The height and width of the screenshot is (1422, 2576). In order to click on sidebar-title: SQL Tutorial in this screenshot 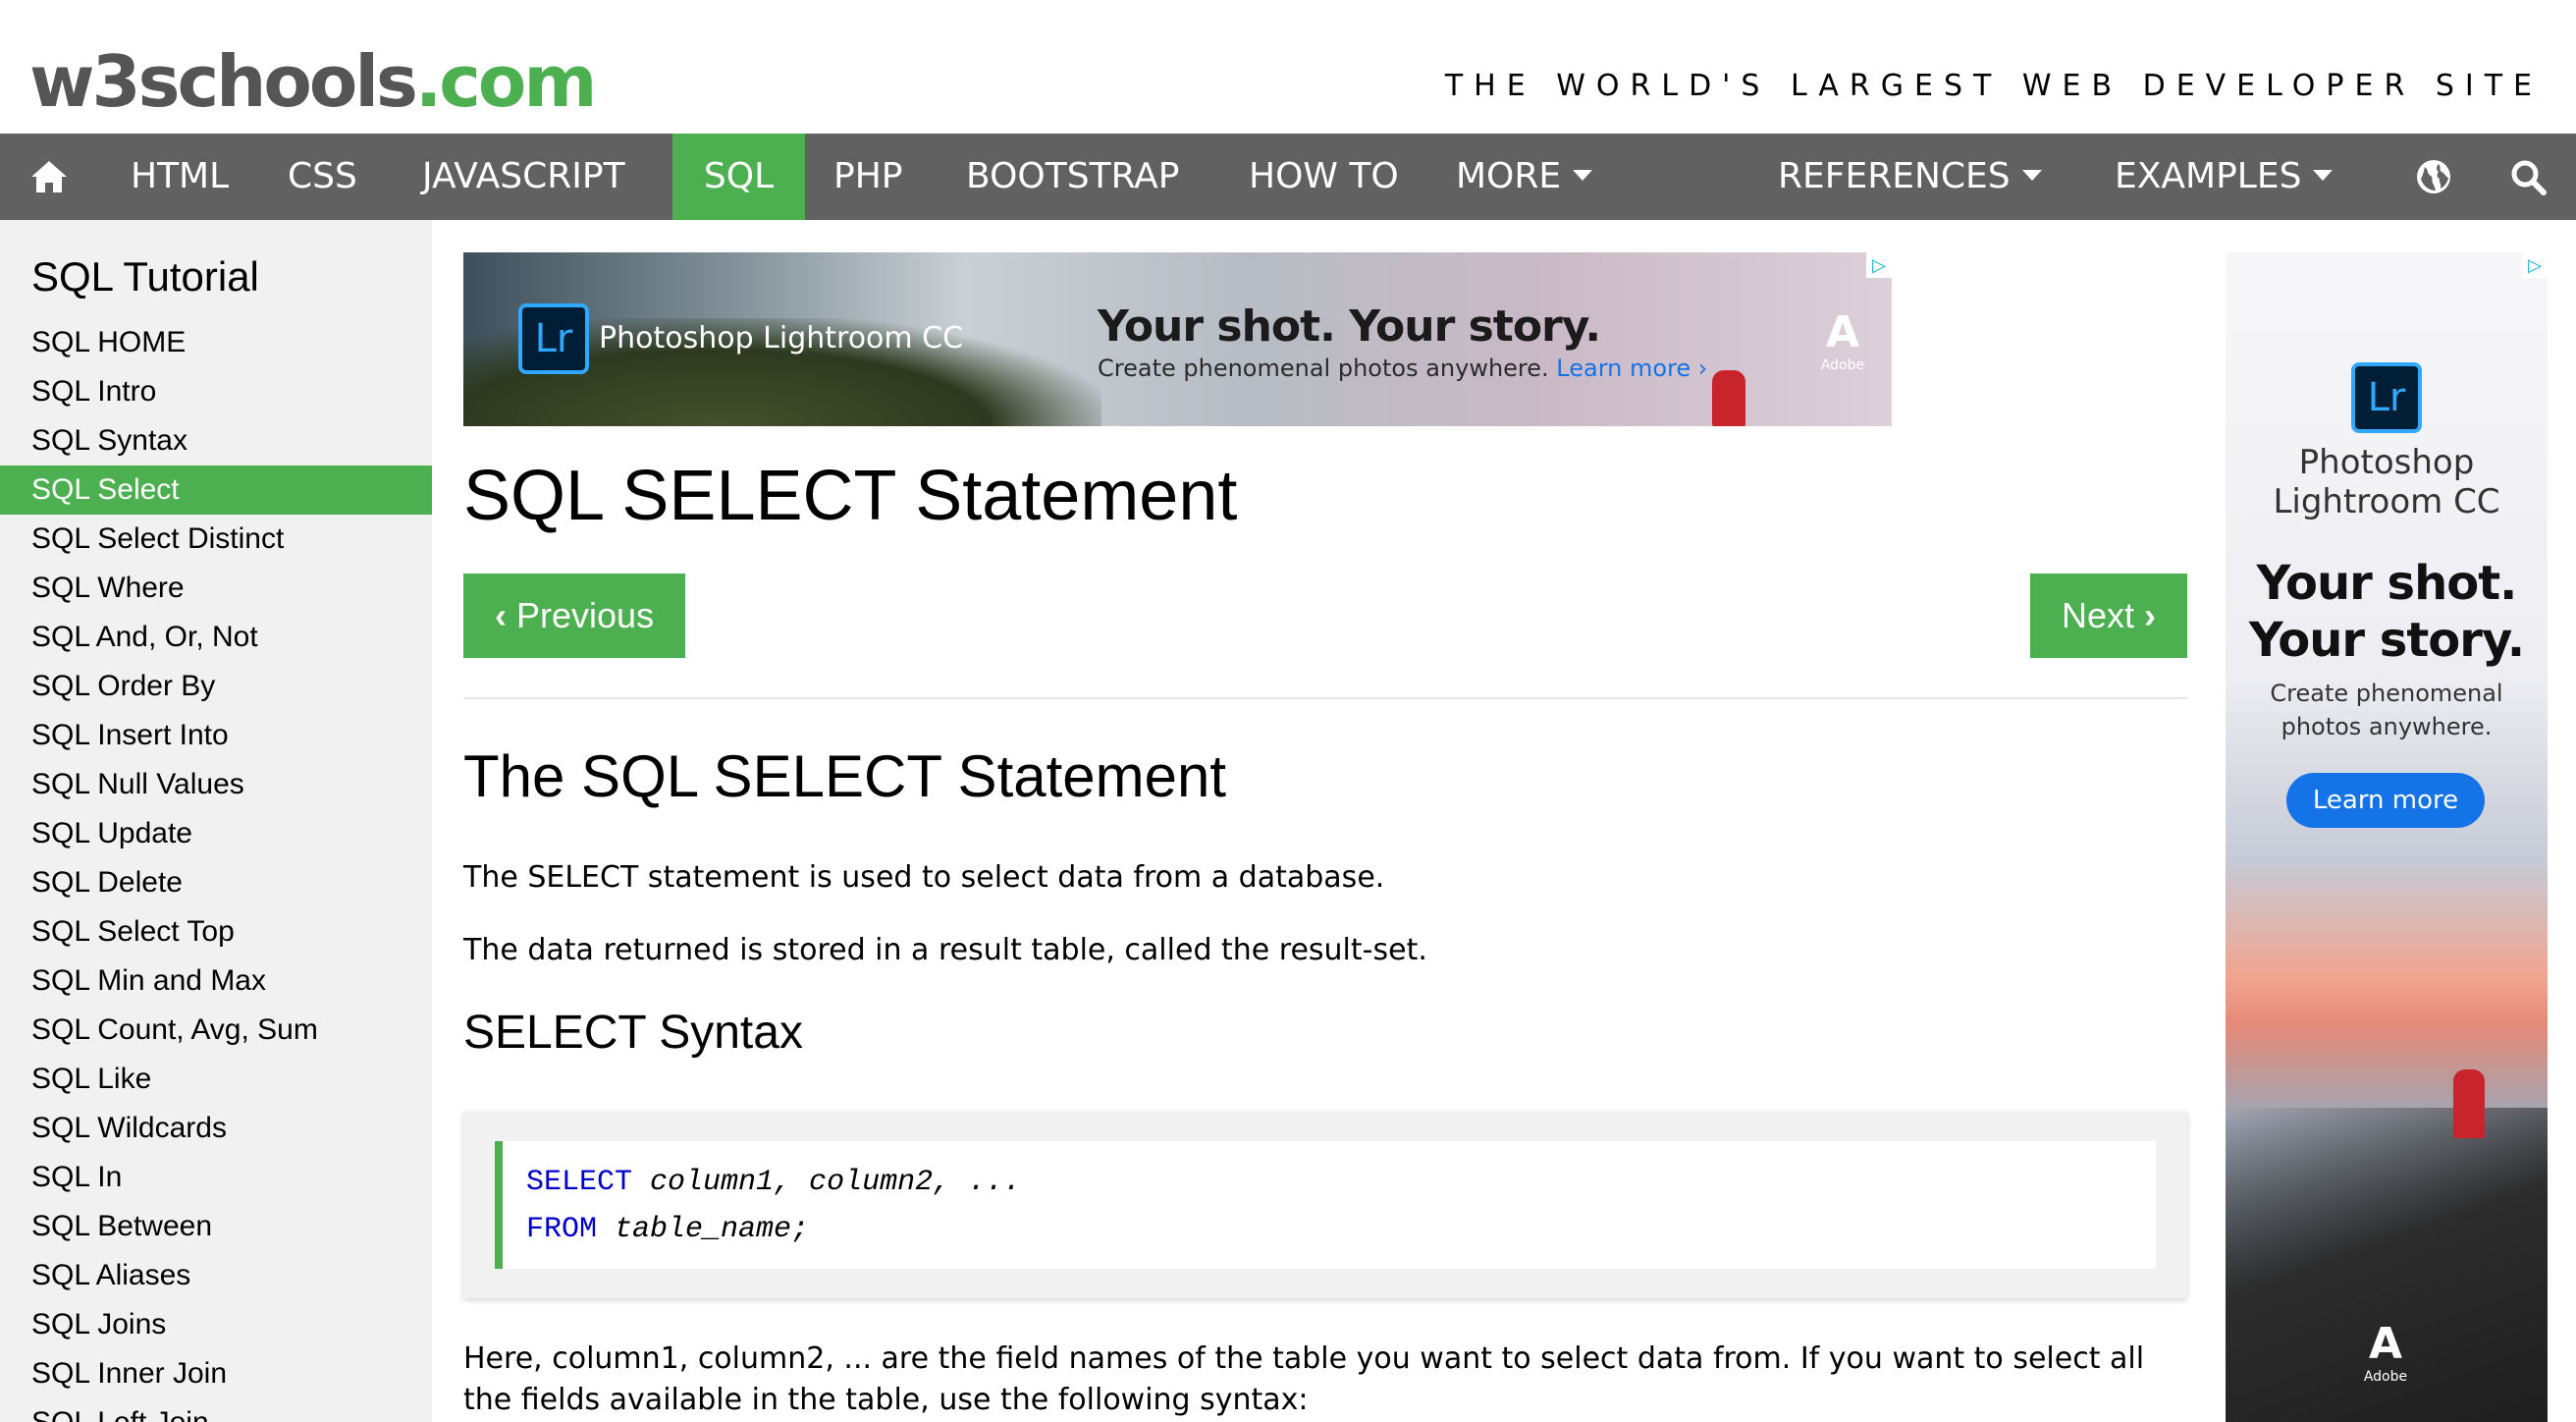, I will do `click(145, 277)`.